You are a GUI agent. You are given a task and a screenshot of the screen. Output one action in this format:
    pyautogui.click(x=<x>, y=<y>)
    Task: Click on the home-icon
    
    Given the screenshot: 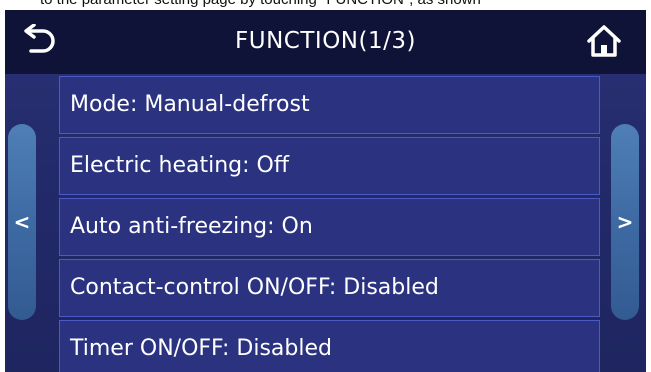 What is the action you would take?
    pyautogui.click(x=604, y=41)
    